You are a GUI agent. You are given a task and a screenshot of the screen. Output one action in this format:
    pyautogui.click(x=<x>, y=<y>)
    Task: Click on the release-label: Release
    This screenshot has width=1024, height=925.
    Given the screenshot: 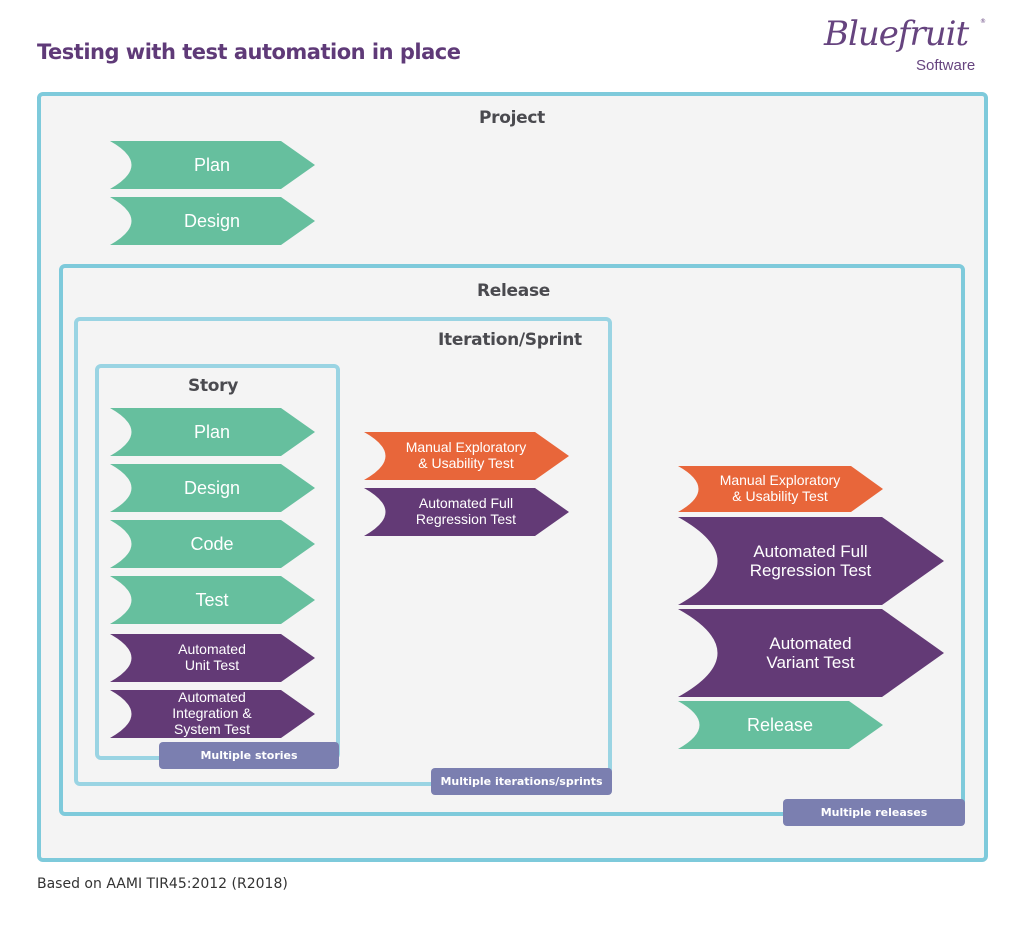 What is the action you would take?
    pyautogui.click(x=513, y=291)
    